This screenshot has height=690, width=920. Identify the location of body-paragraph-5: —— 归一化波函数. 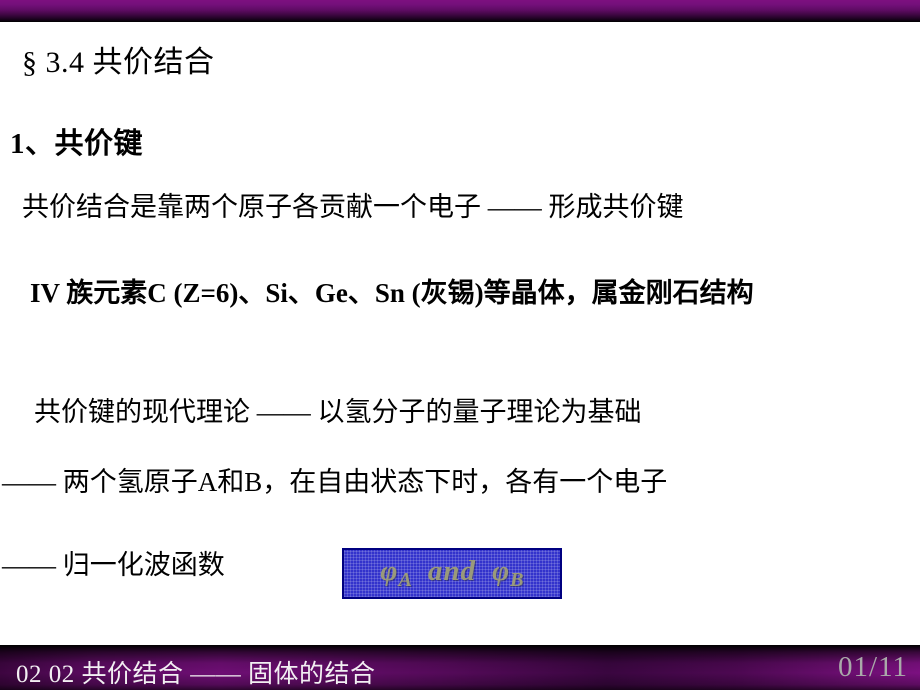
(113, 565).